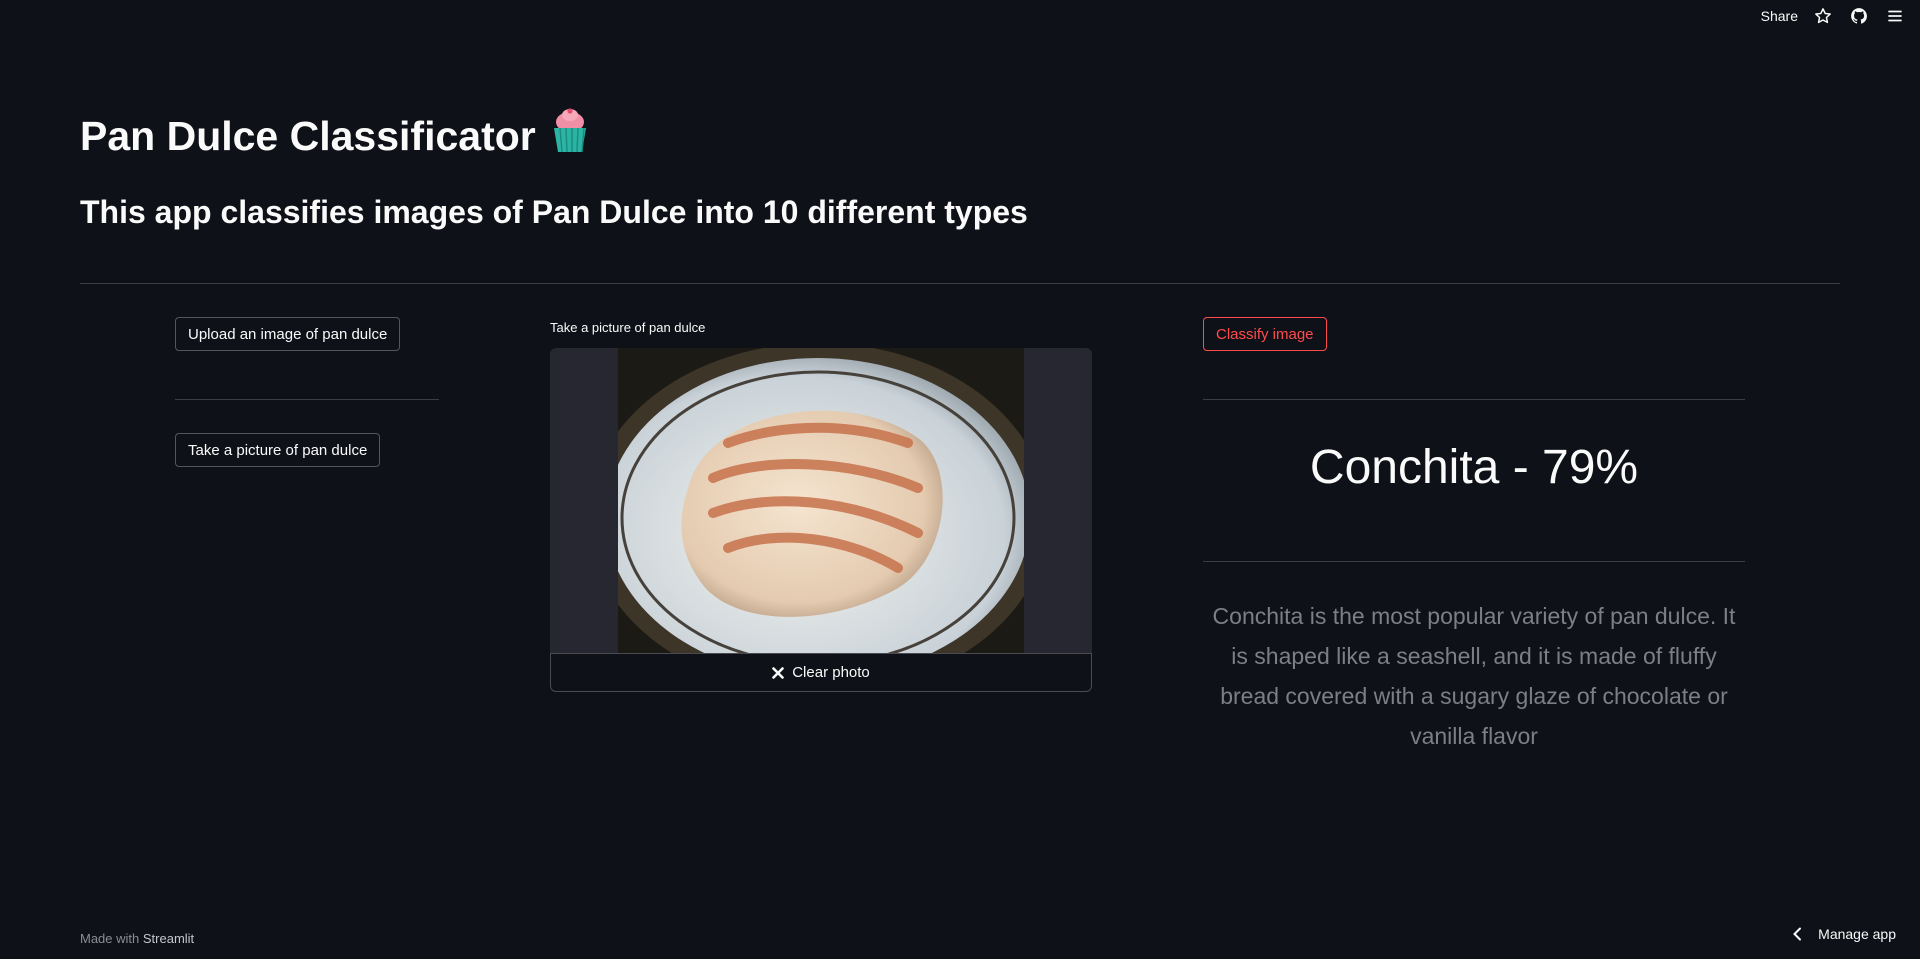 The height and width of the screenshot is (959, 1920). Describe the element at coordinates (1474, 399) in the screenshot. I see `right-column-divider-top` at that location.